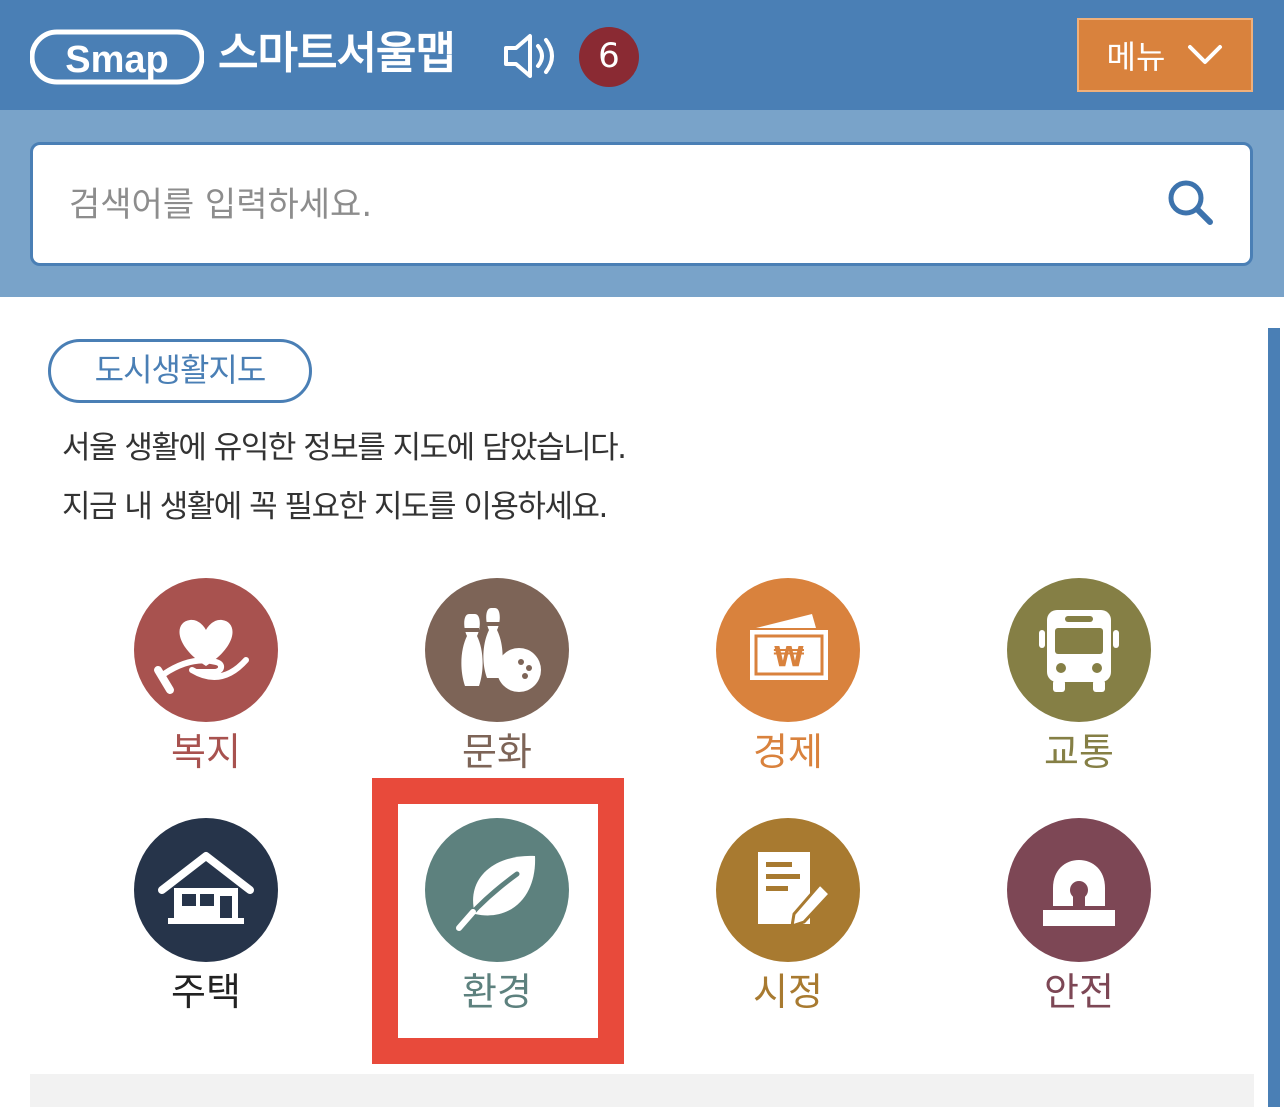 The image size is (1284, 1107). What do you see at coordinates (335, 507) in the screenshot?
I see `section-description-line2: 지금 내 생활에 꼭 필요한 지도를 이용하세요.` at bounding box center [335, 507].